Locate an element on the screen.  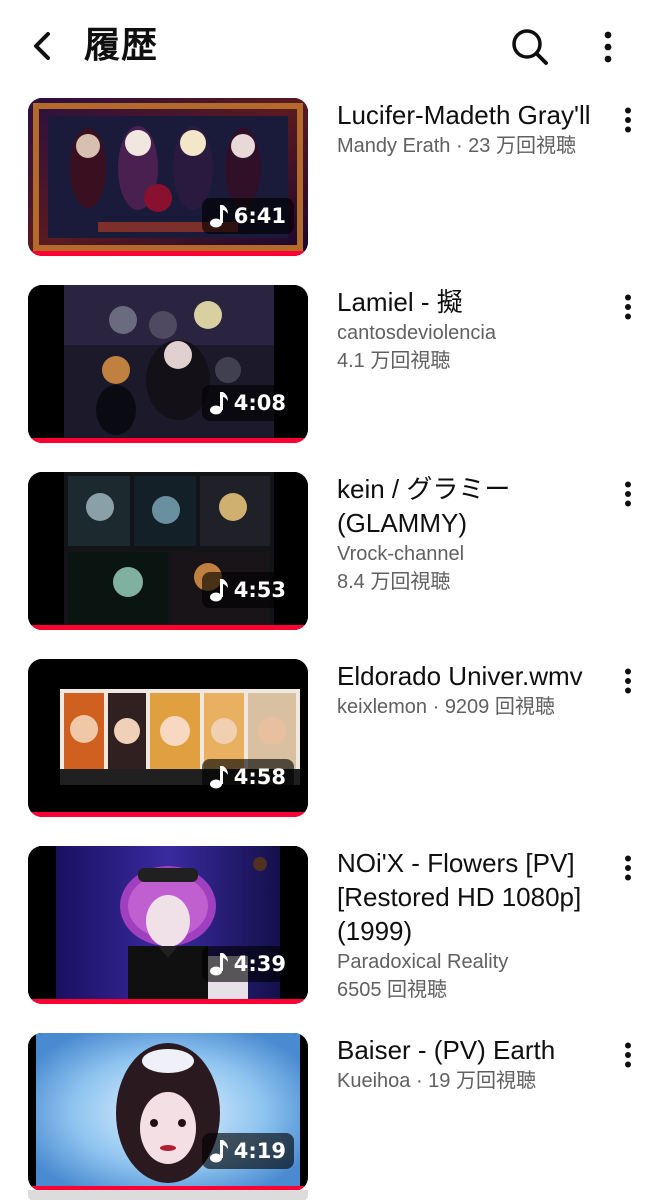
duration-badge: 4:19 is located at coordinates (247, 1151).